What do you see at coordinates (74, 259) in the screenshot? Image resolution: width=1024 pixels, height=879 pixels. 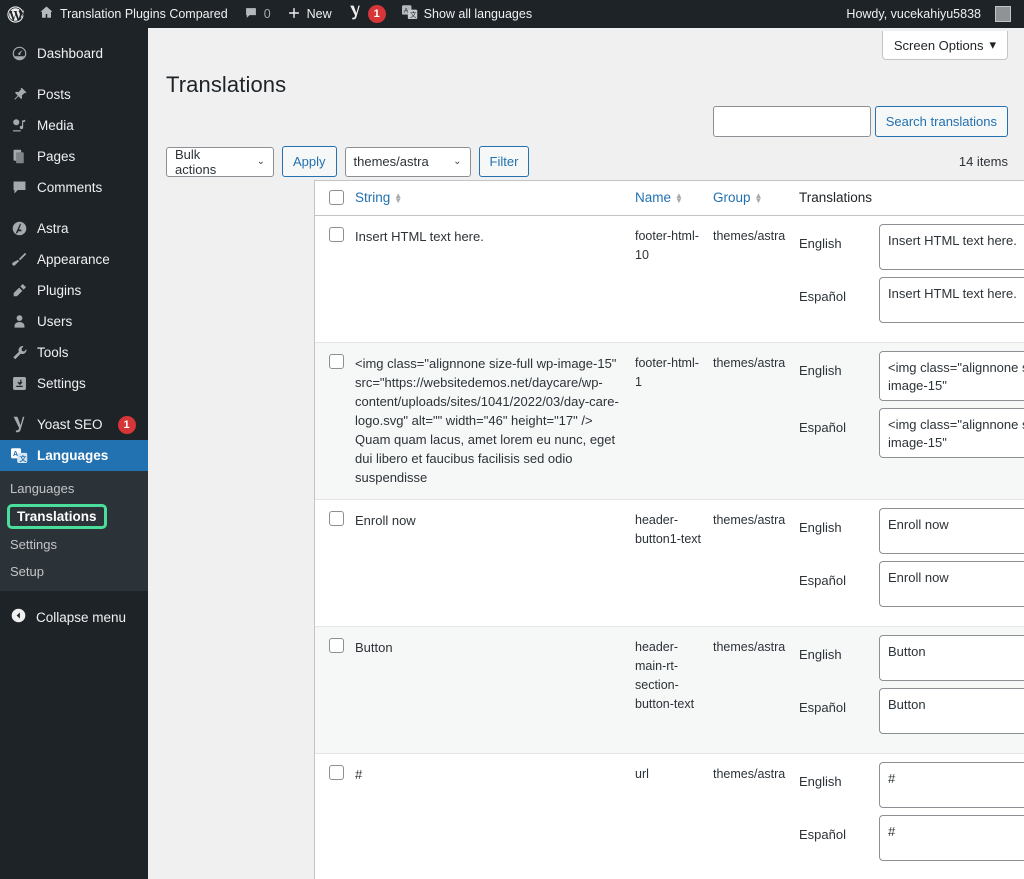 I see `sidebar-item-appearance: Appearance` at bounding box center [74, 259].